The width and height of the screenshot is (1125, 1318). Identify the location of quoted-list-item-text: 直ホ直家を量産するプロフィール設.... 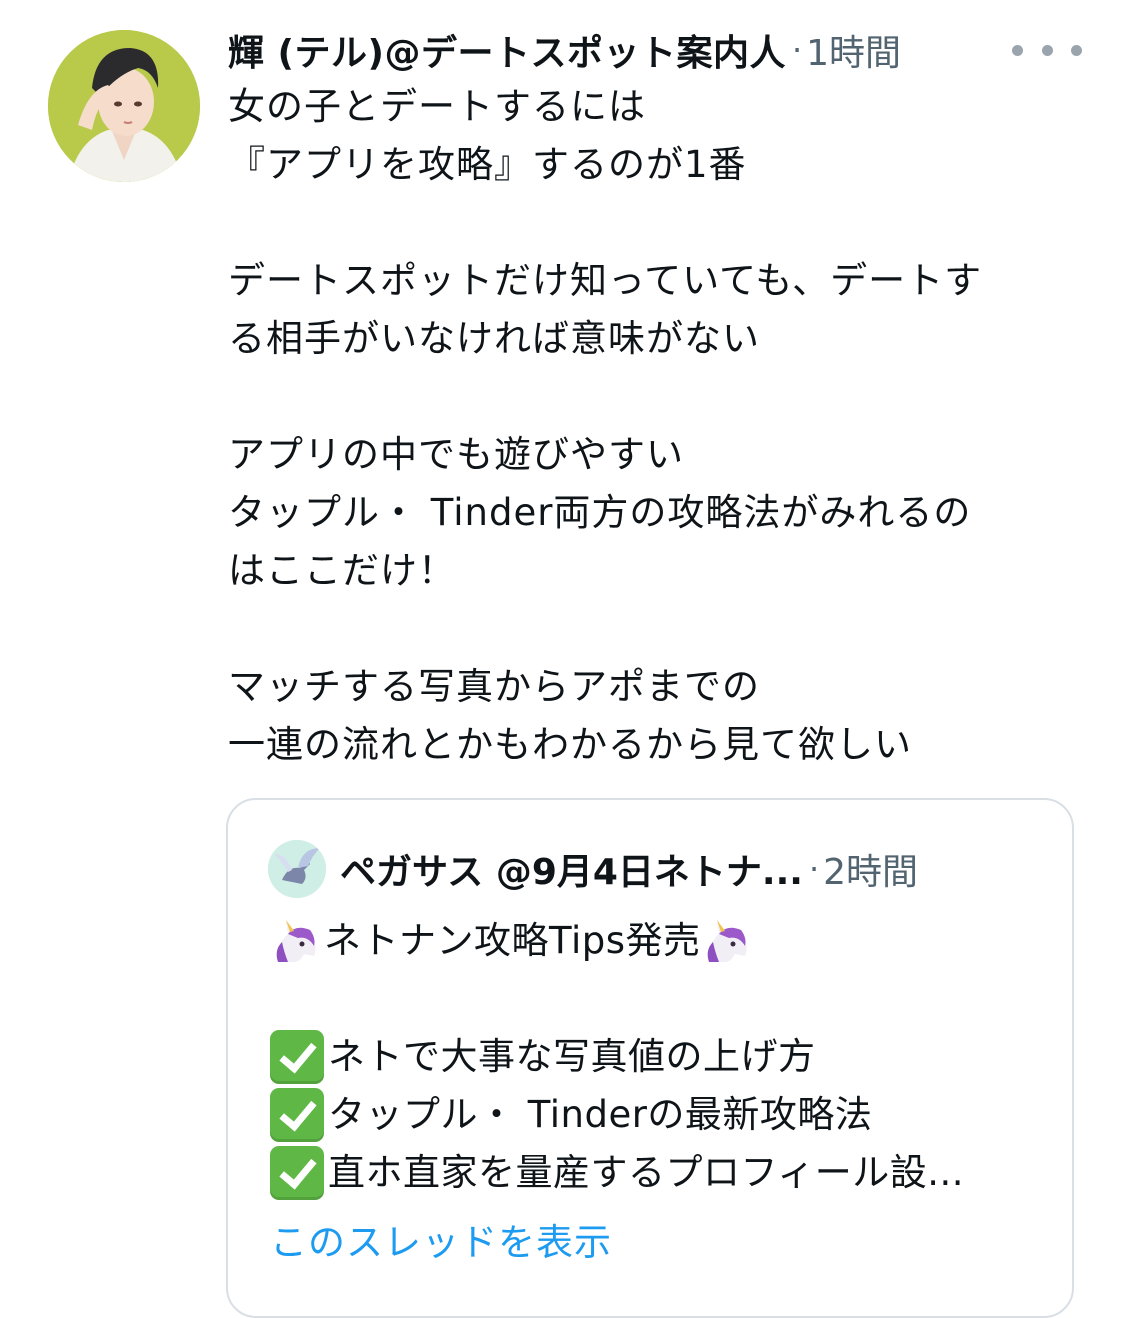
(646, 1172).